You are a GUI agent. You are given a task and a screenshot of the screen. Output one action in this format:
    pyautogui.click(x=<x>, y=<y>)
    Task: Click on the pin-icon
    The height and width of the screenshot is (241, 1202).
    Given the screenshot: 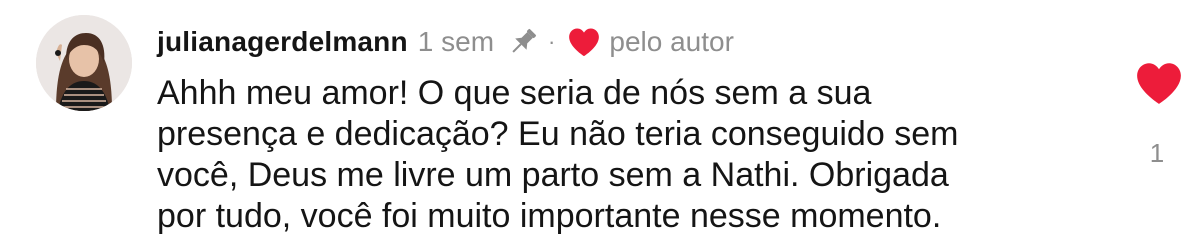 What is the action you would take?
    pyautogui.click(x=523, y=42)
    